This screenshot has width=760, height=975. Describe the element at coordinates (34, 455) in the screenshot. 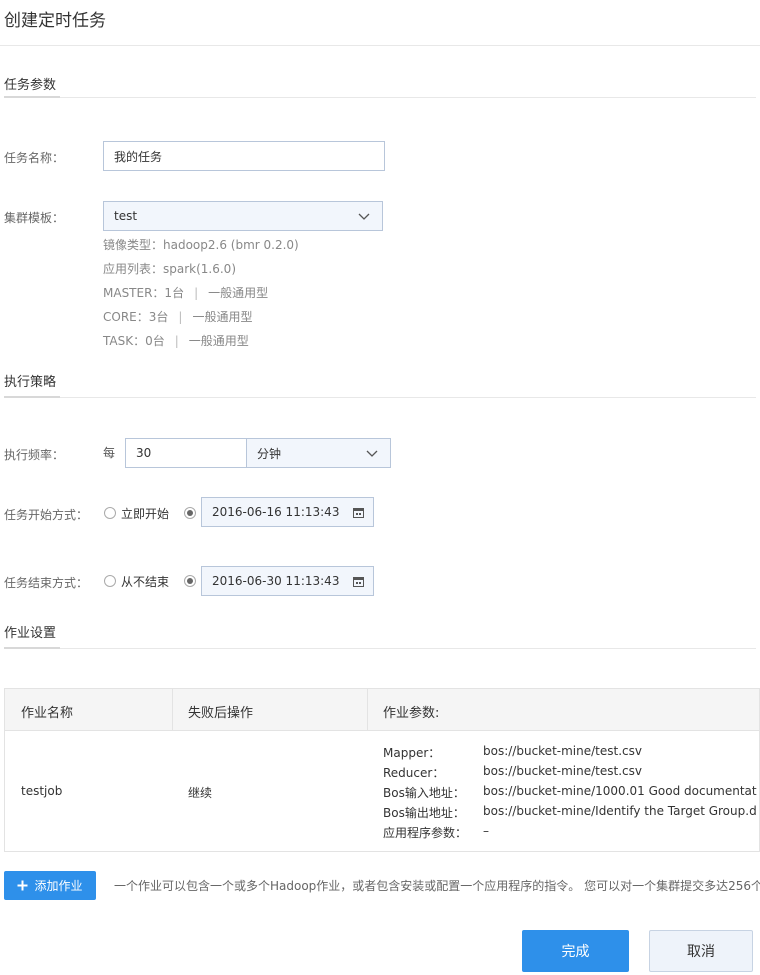

I see `frequency-label: 执行频率：` at that location.